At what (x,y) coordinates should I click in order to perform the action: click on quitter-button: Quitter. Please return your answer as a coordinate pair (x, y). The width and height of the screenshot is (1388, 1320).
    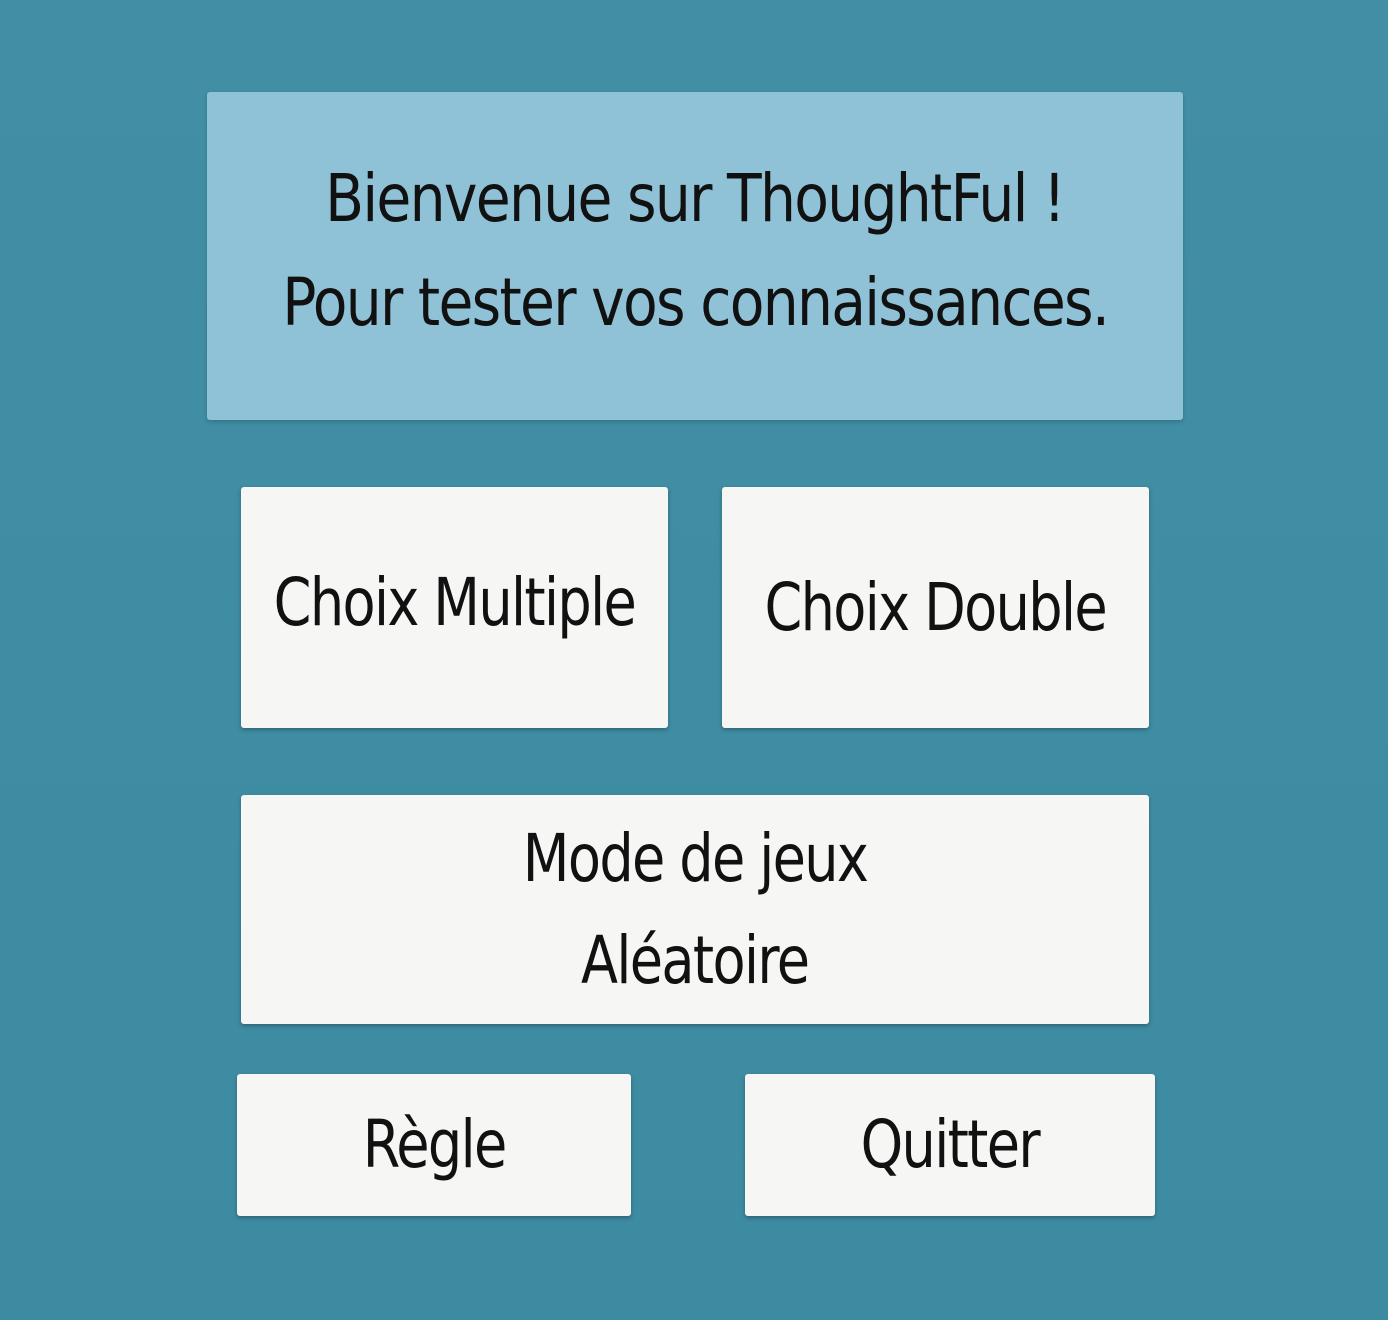
    Looking at the image, I should click on (950, 1145).